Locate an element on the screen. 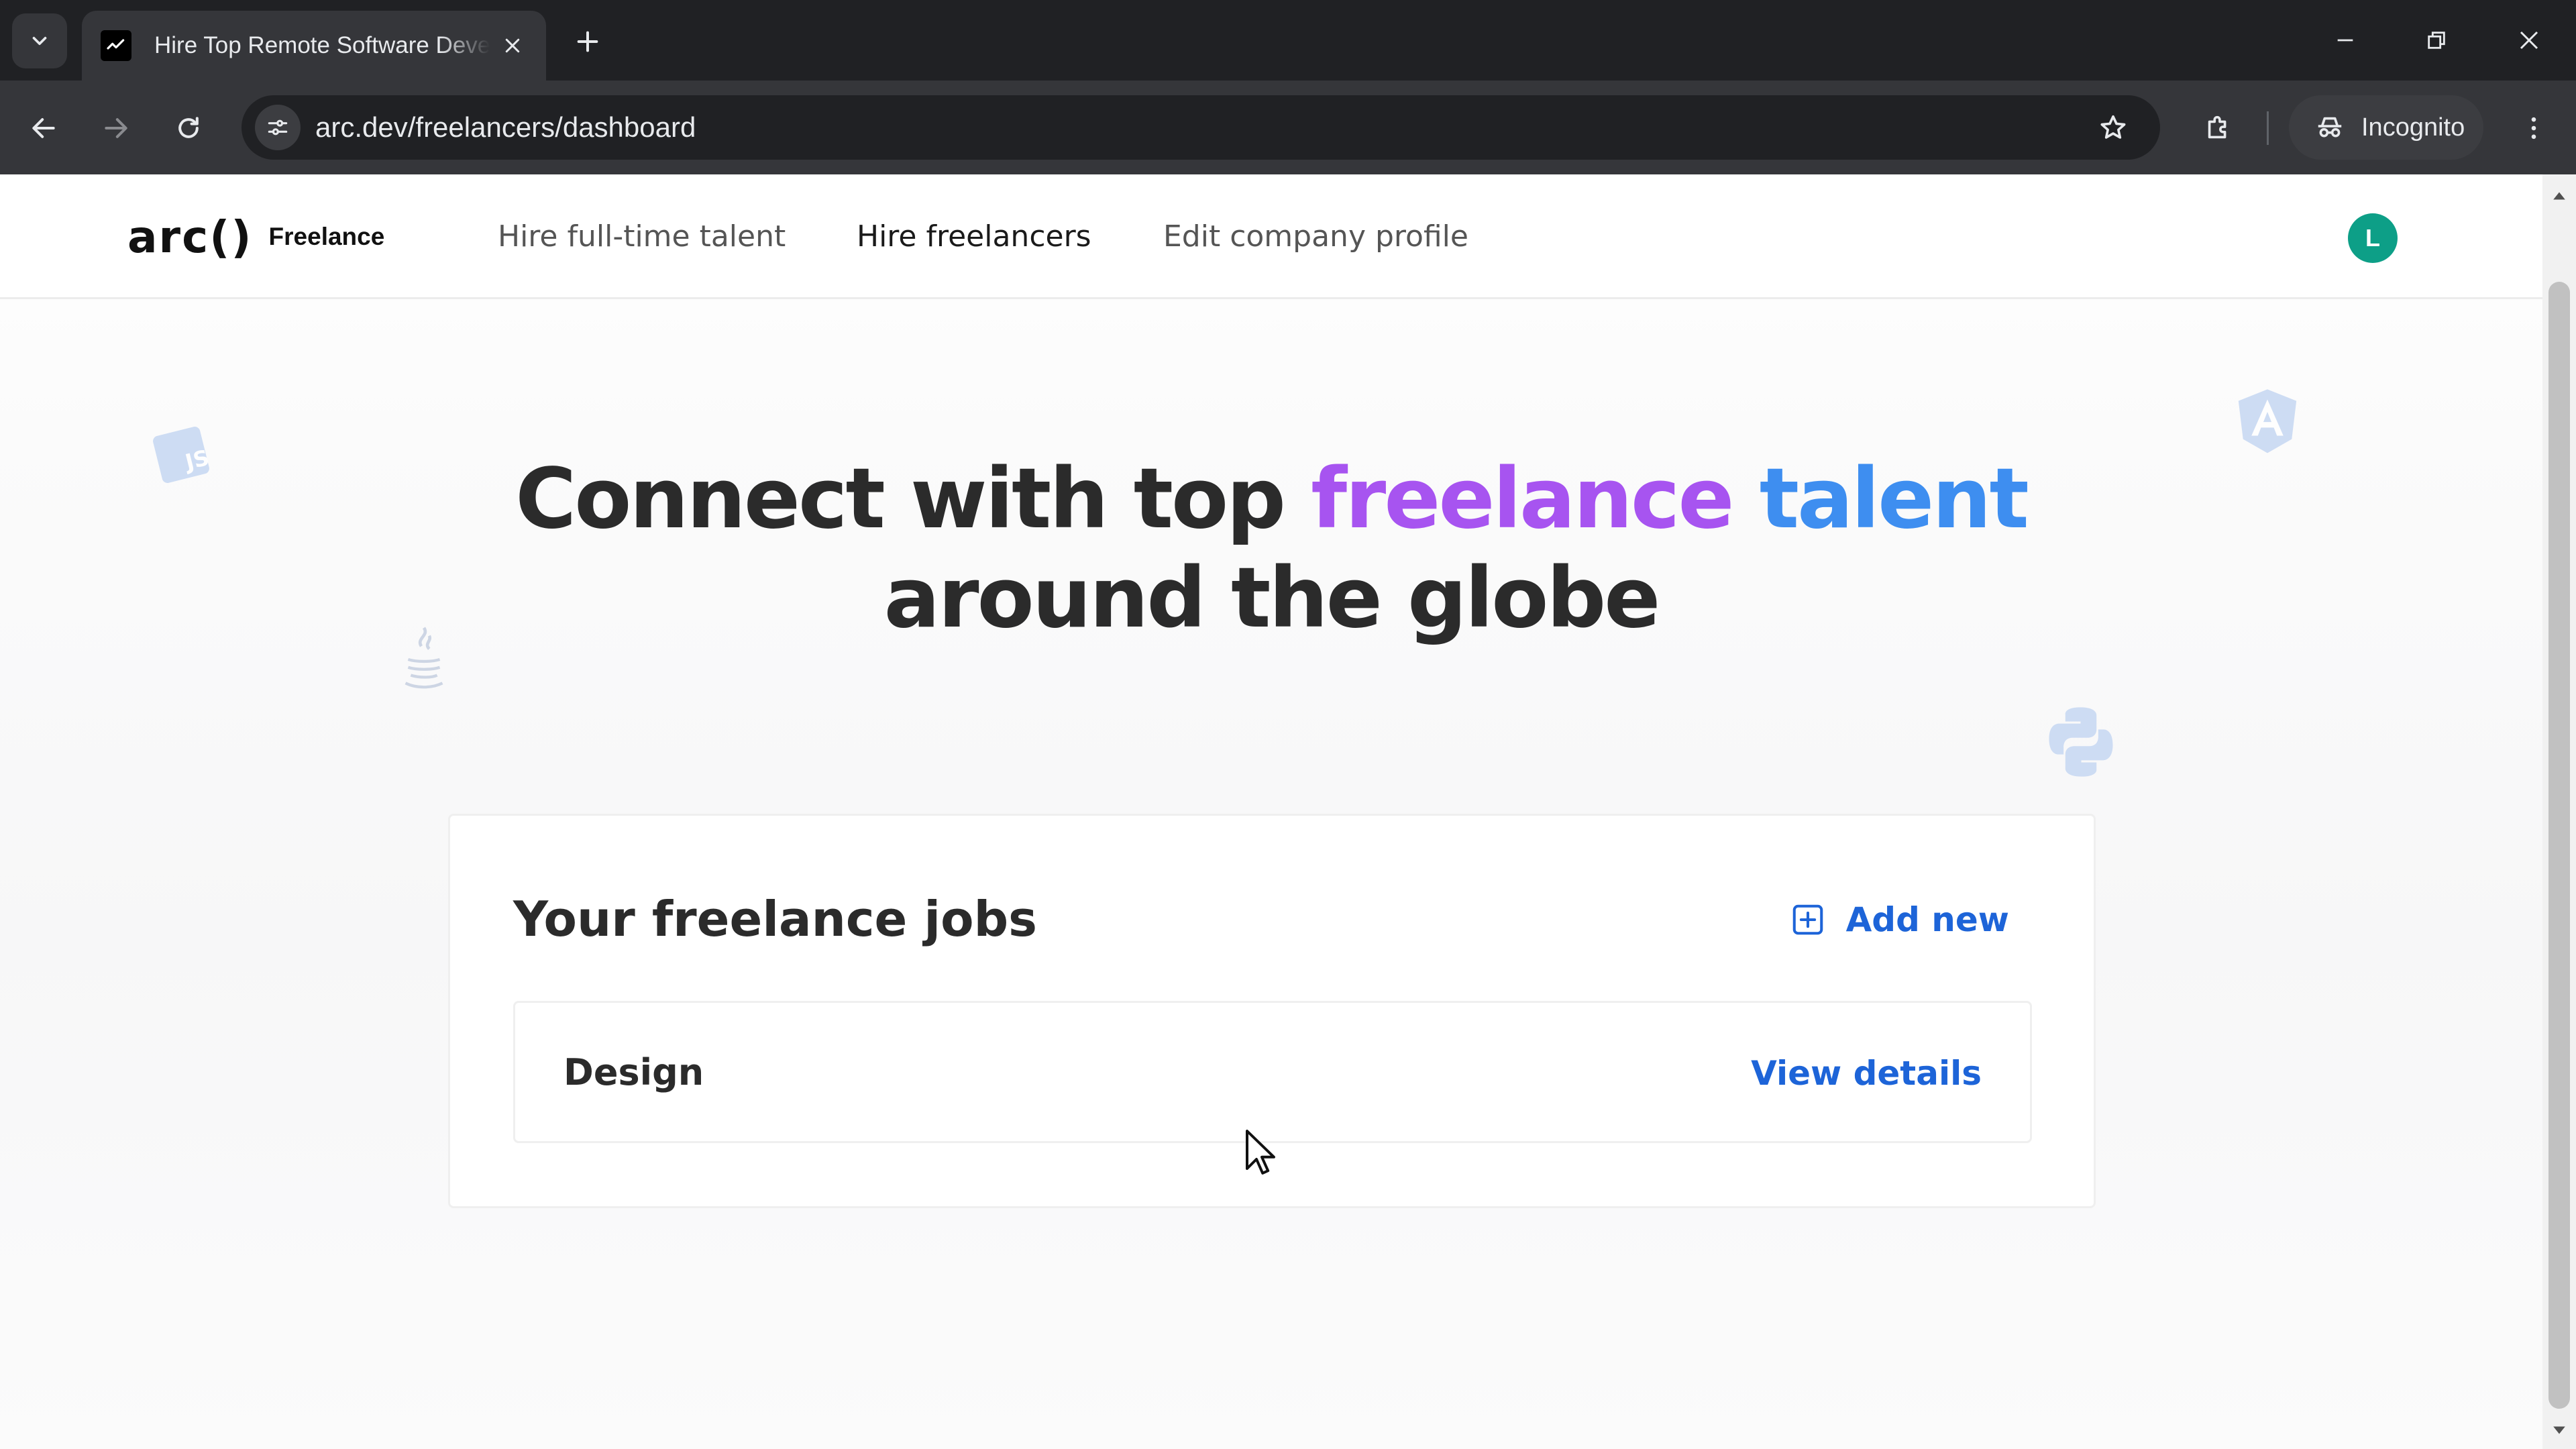  tab-search-button is located at coordinates (39, 40).